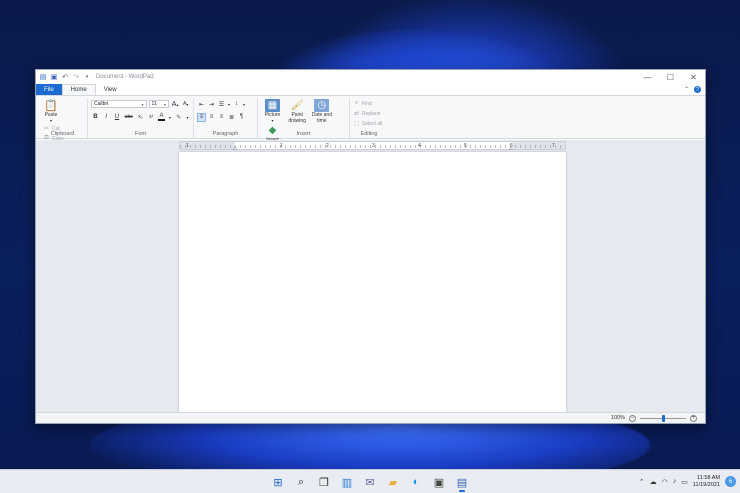 The width and height of the screenshot is (740, 493). I want to click on italic-button: I, so click(106, 117).